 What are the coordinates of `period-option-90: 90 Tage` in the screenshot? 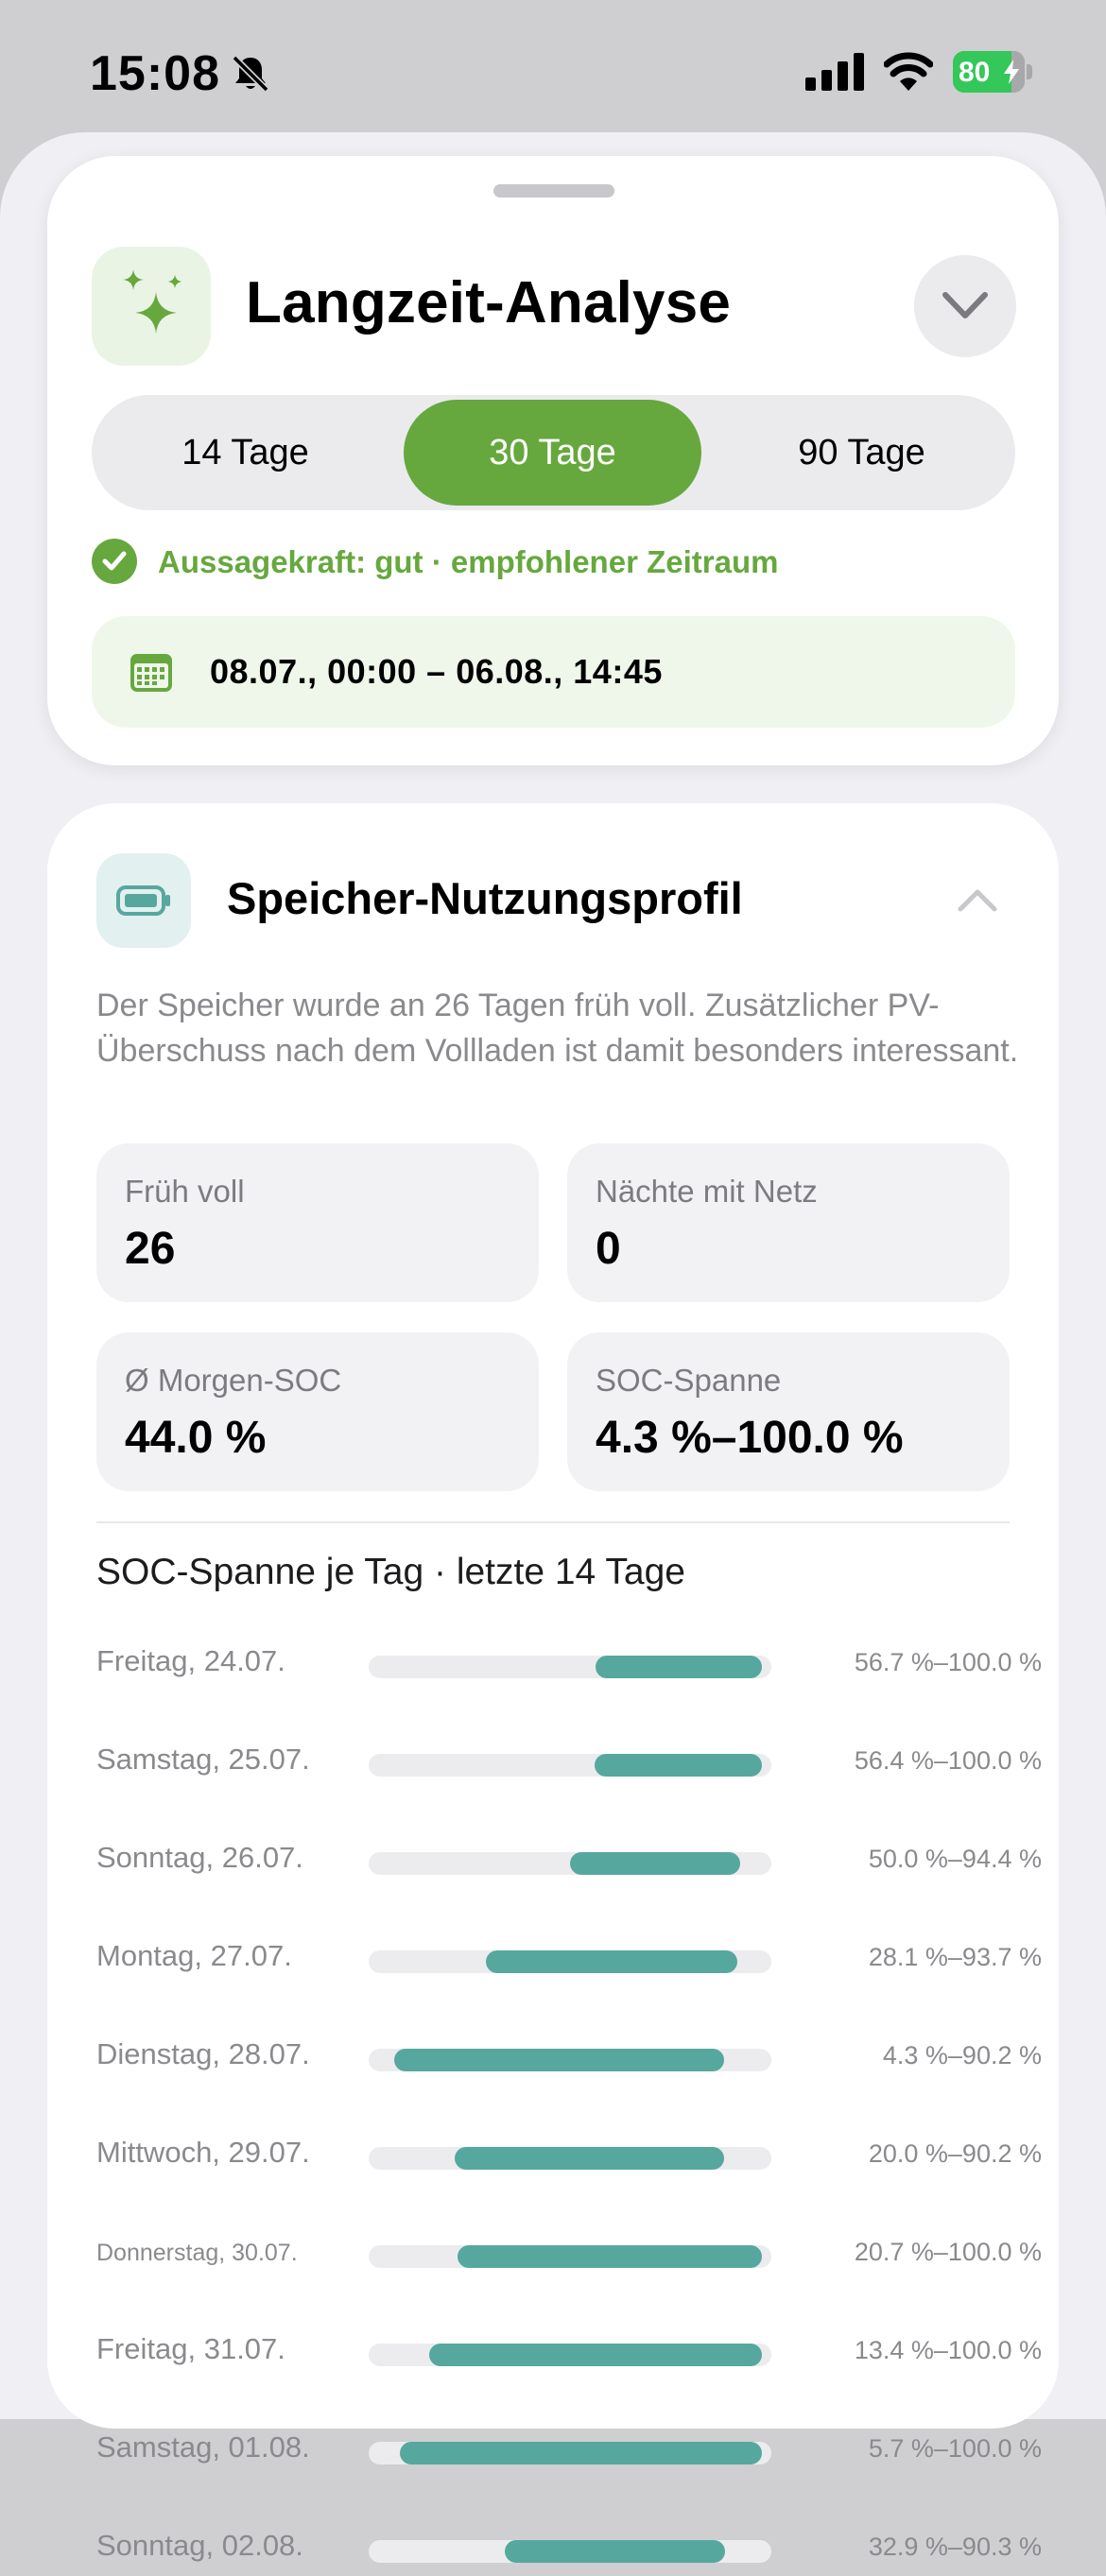 It's located at (861, 452).